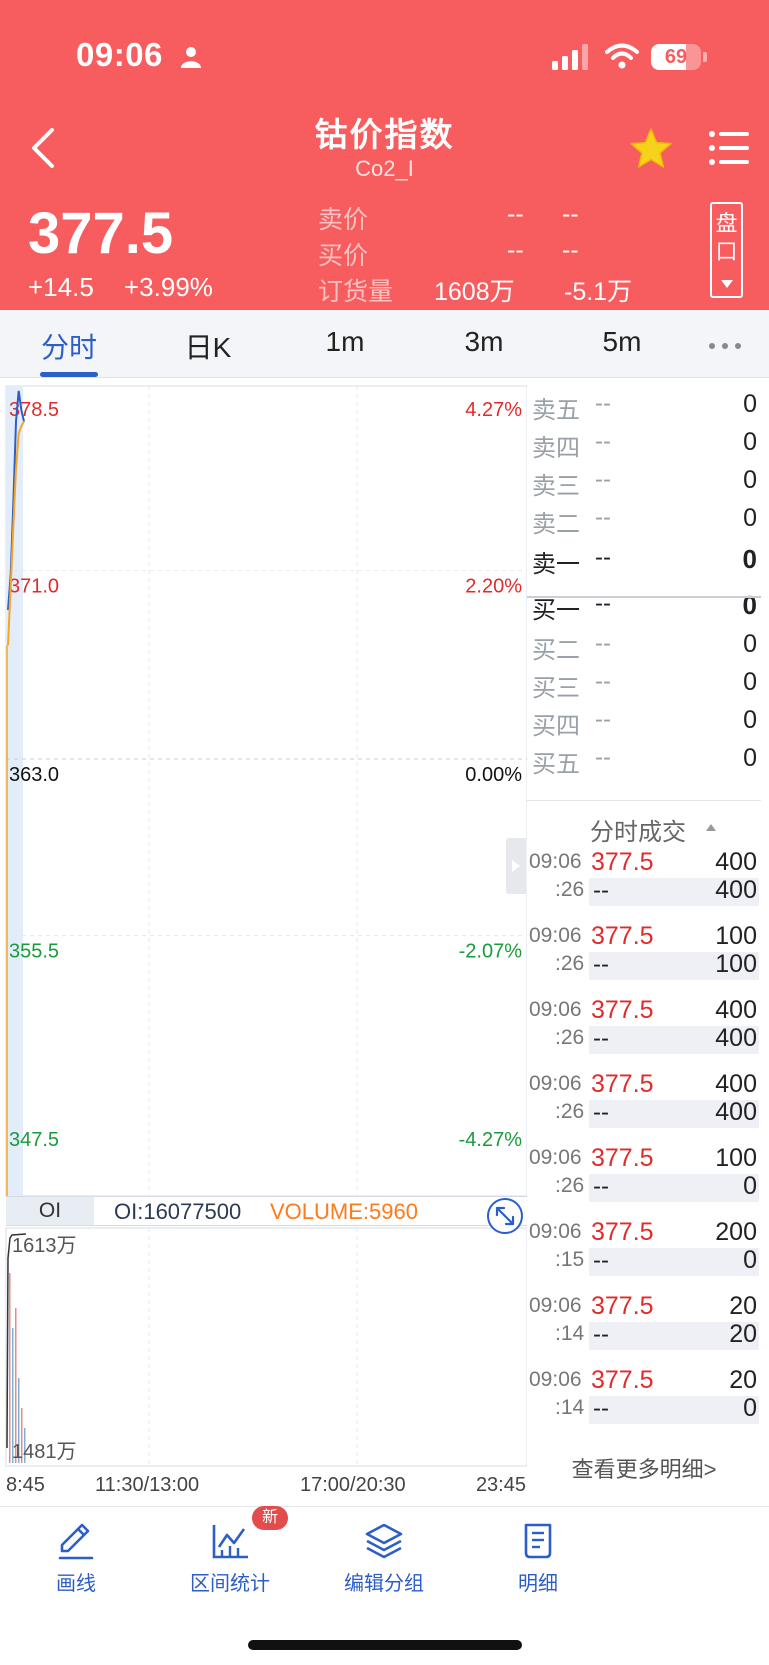 The width and height of the screenshot is (769, 1665). I want to click on oi-value: OI:16077500, so click(178, 1211).